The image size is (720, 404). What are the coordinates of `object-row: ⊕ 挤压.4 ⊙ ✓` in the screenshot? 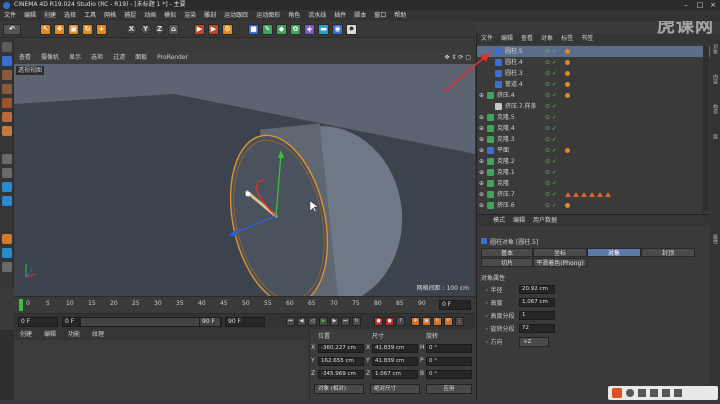 It's located at (594, 95).